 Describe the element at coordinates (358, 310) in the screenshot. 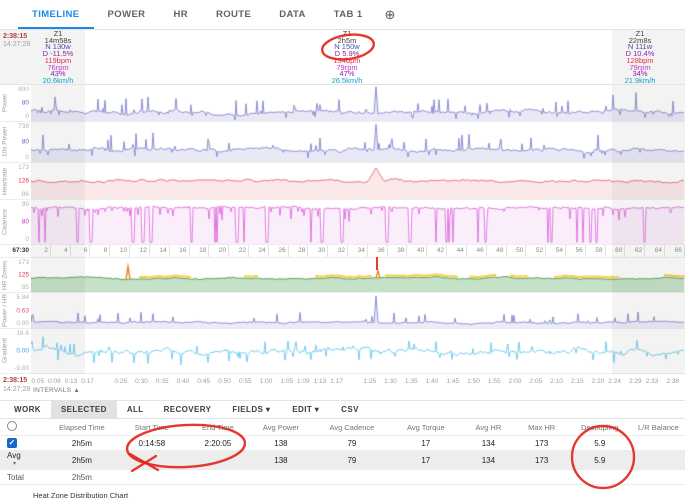

I see `chart-canvas-power-hr` at that location.